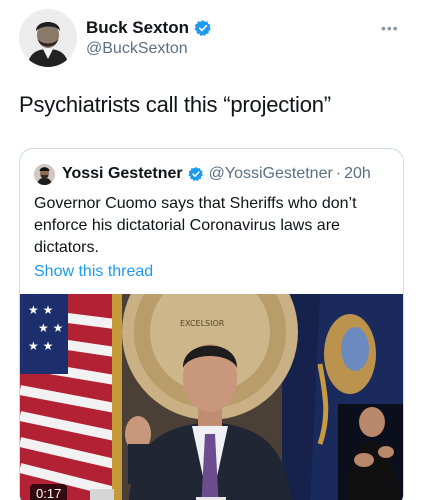 The width and height of the screenshot is (422, 500). What do you see at coordinates (390, 28) in the screenshot?
I see `more-horizontal-icon: •••` at bounding box center [390, 28].